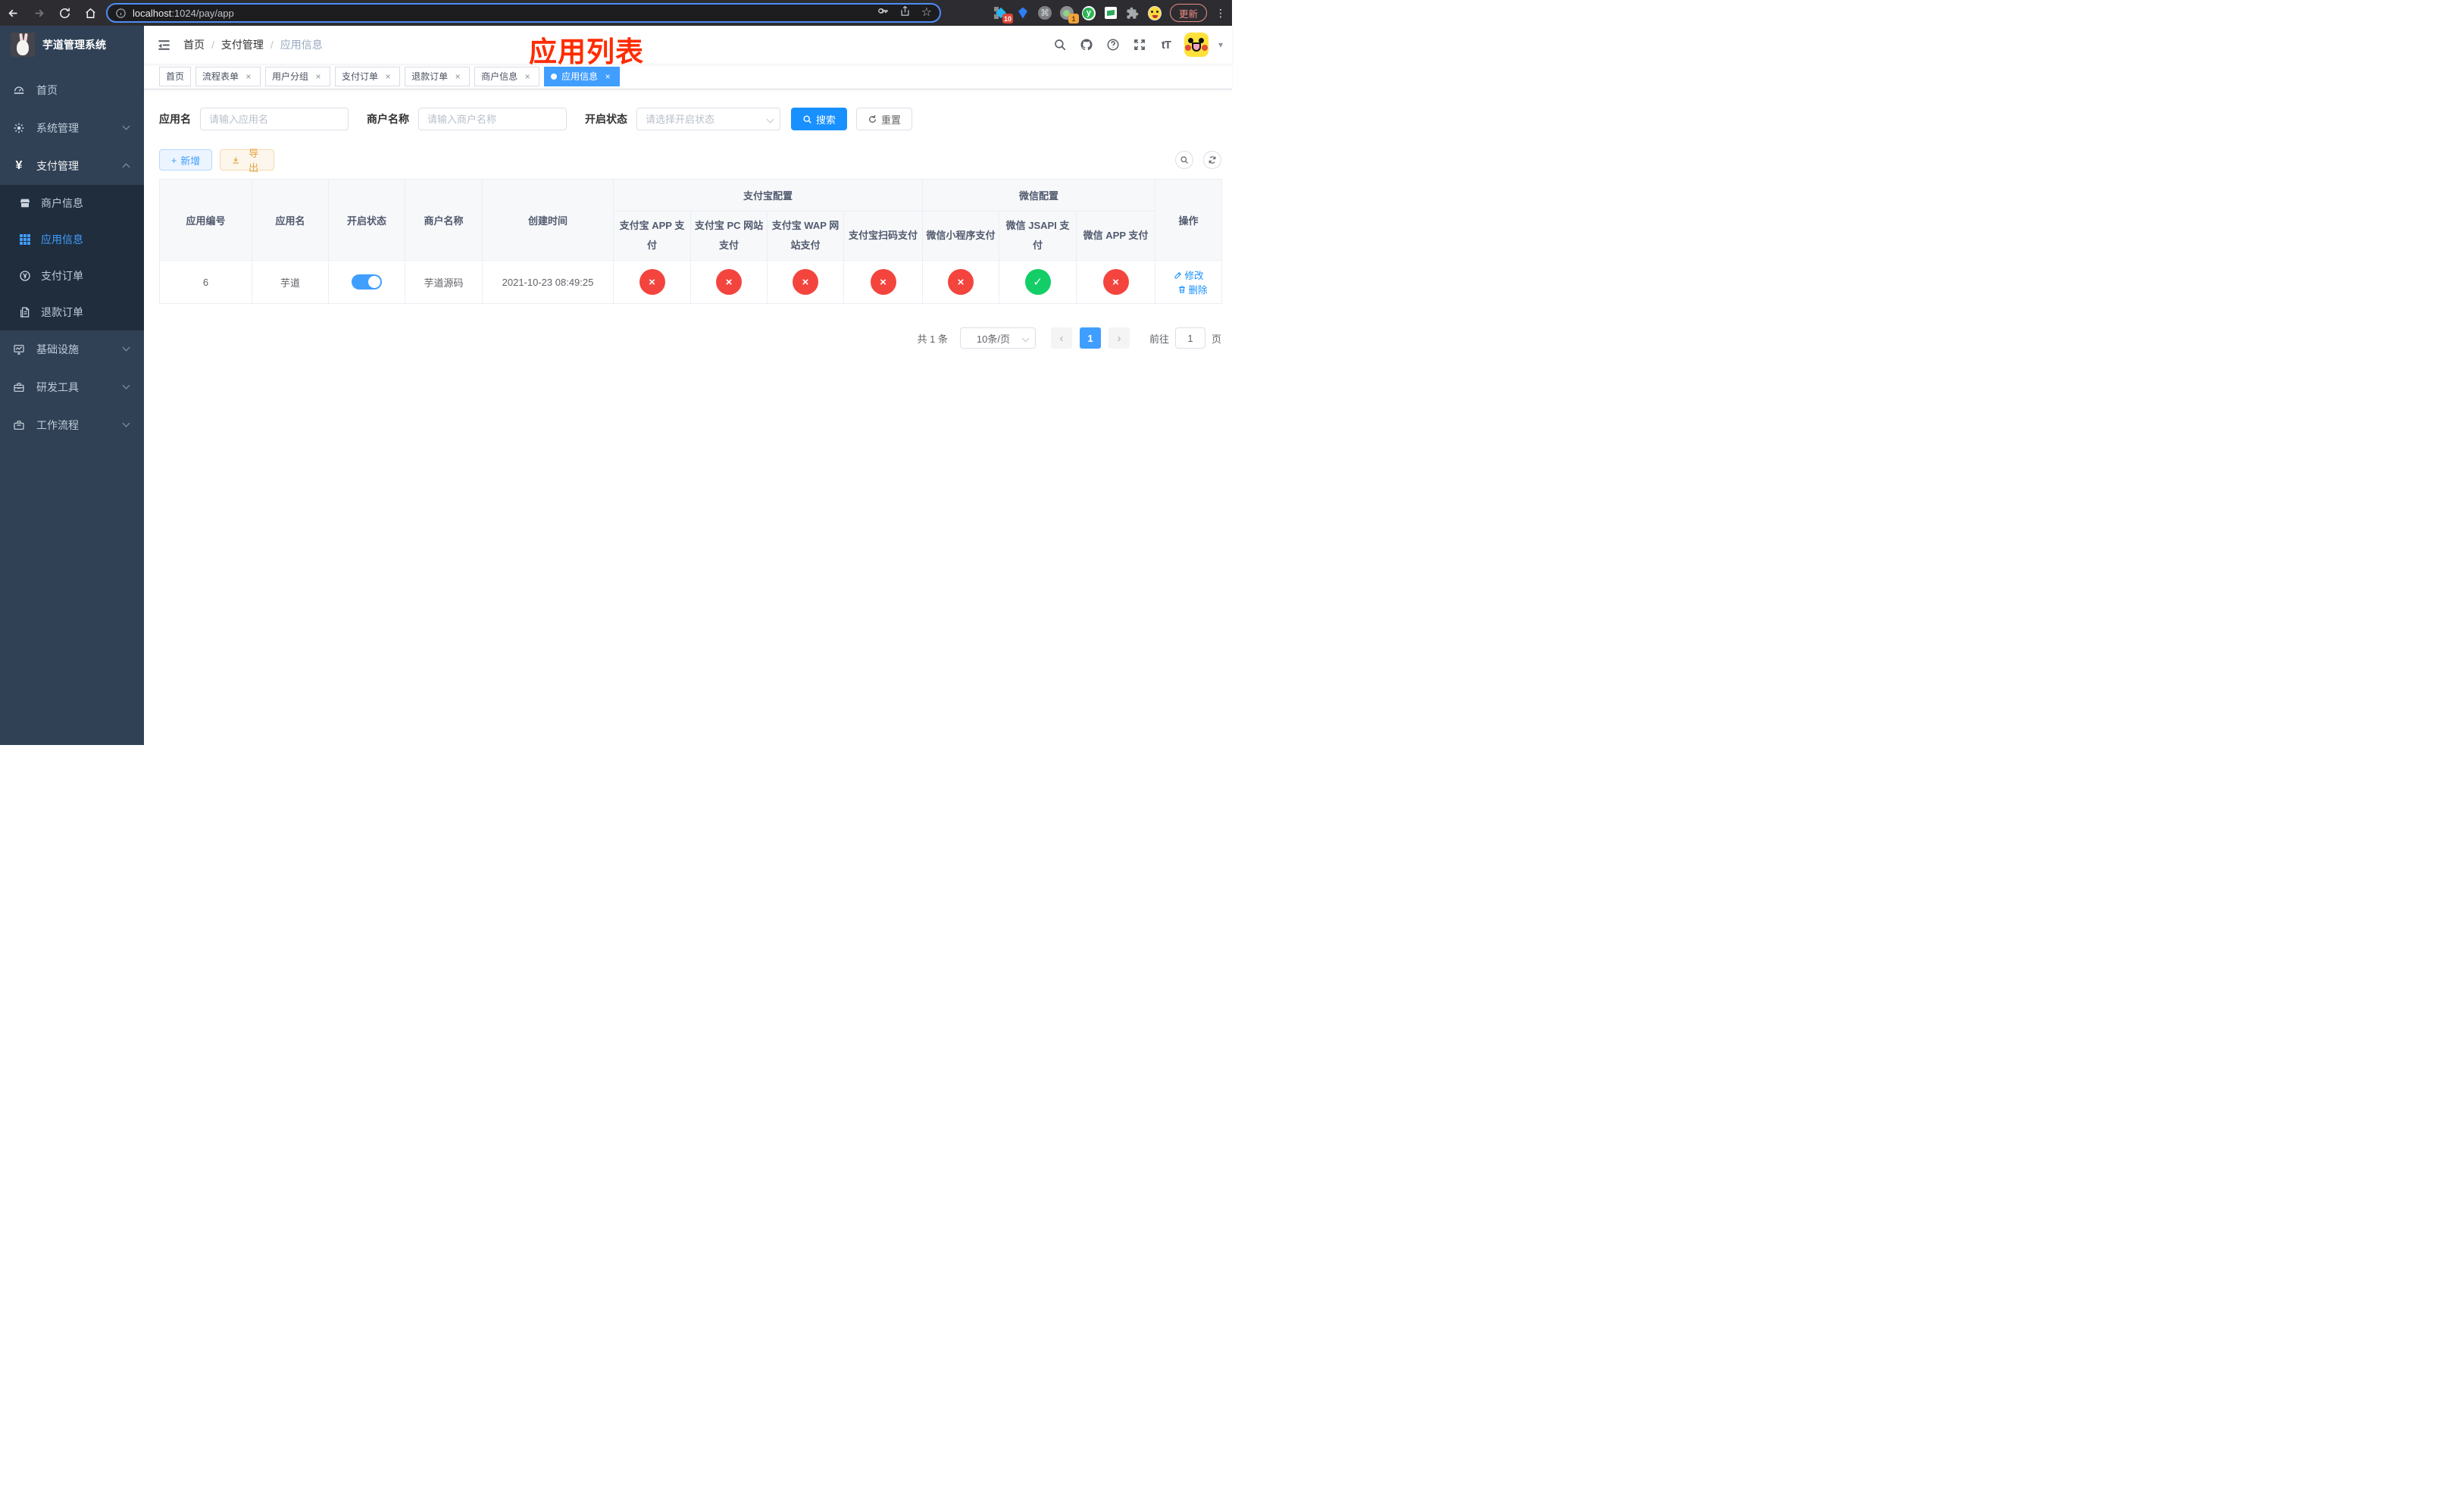 This screenshot has height=1490, width=2464. Describe the element at coordinates (228, 76) in the screenshot. I see `tab-process-form: 流程表单 ×` at that location.